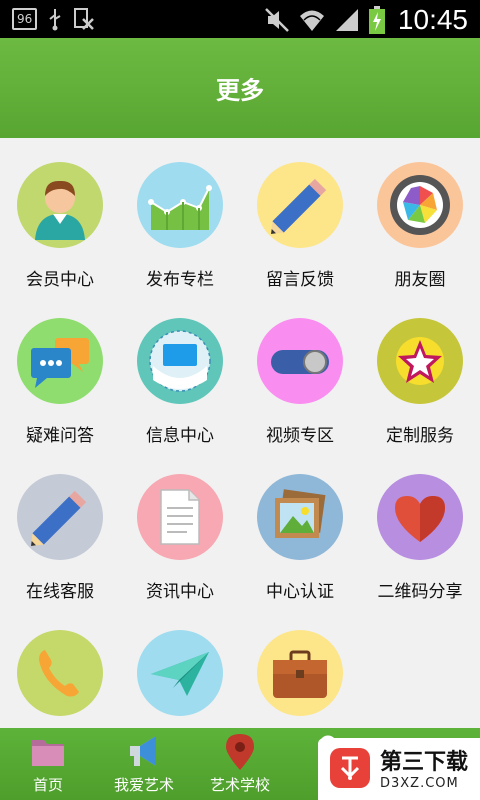 This screenshot has height=800, width=480. I want to click on status-bar: 96 10:45, so click(240, 19).